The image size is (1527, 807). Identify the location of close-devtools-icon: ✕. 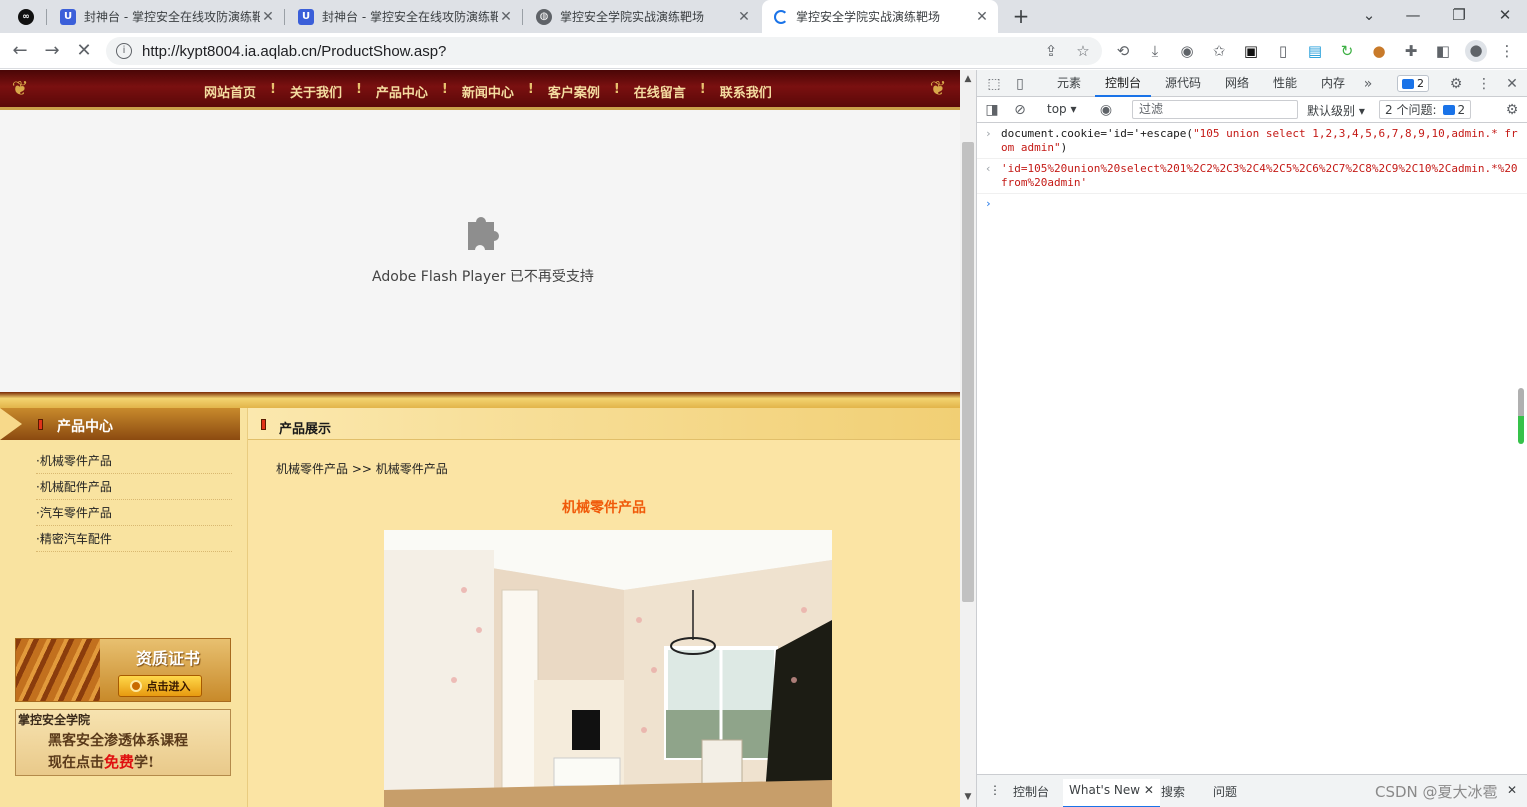
(1512, 84).